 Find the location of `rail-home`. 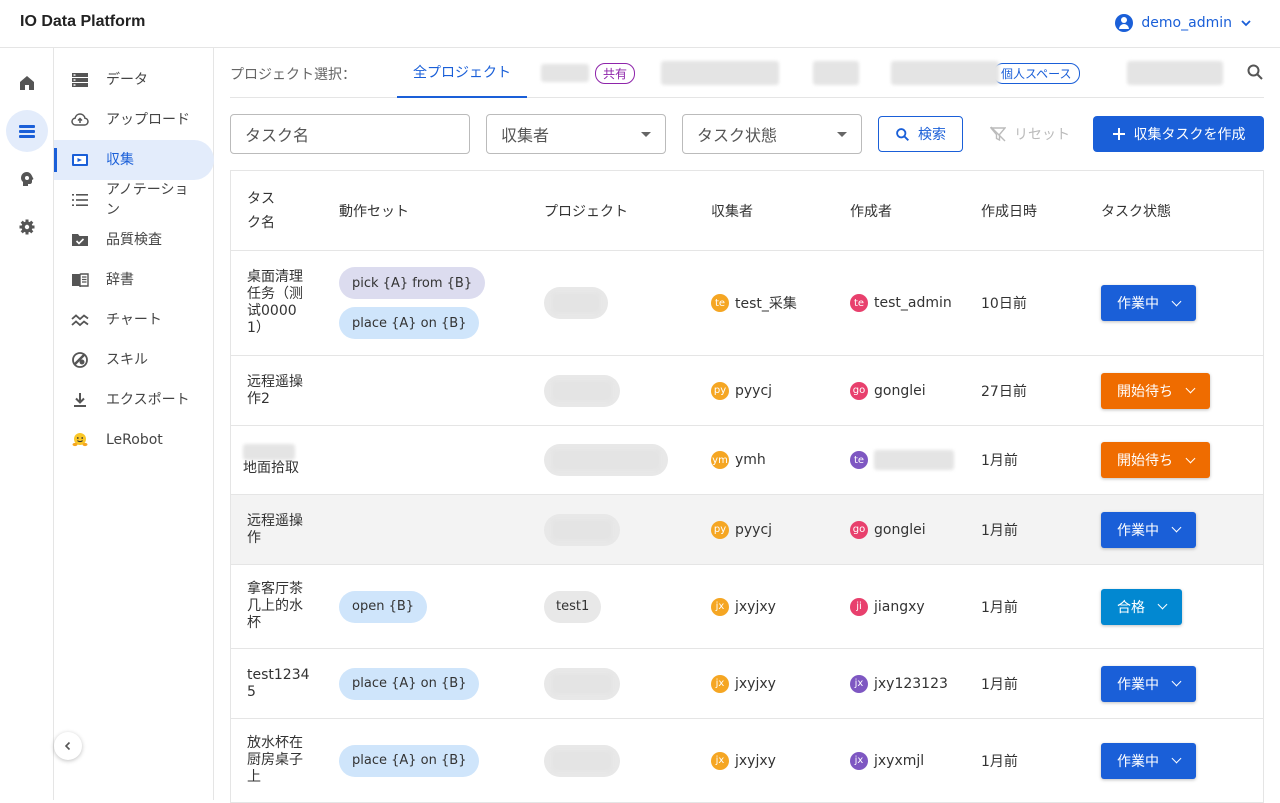

rail-home is located at coordinates (27, 83).